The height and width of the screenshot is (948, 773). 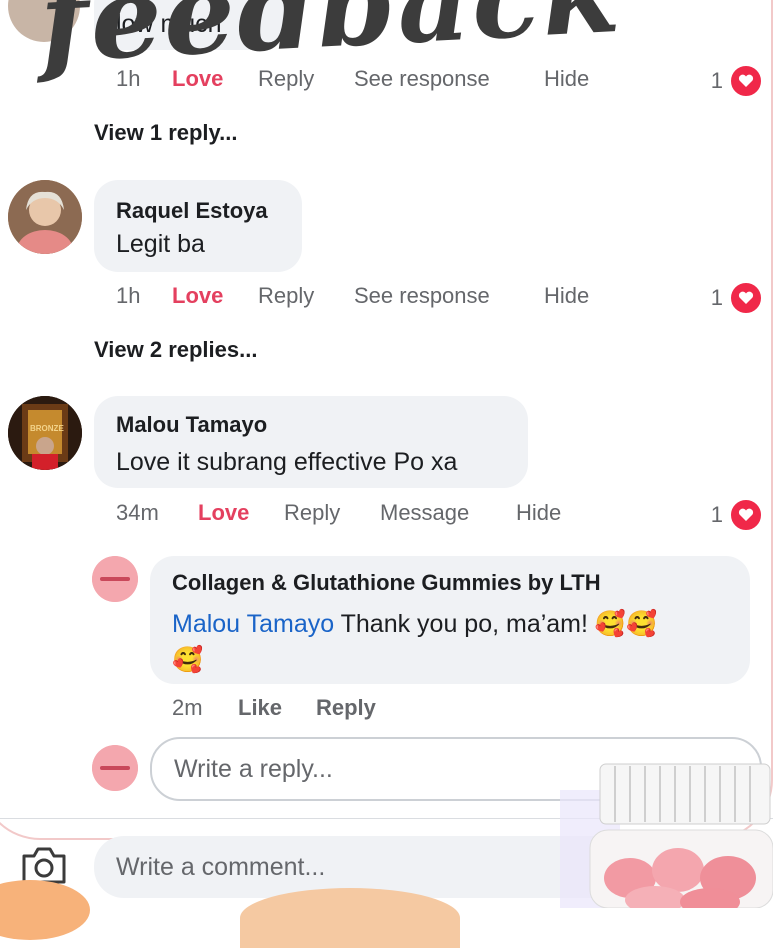 What do you see at coordinates (464, 624) in the screenshot?
I see `page-reply-message: Thank you po, ma’am!` at bounding box center [464, 624].